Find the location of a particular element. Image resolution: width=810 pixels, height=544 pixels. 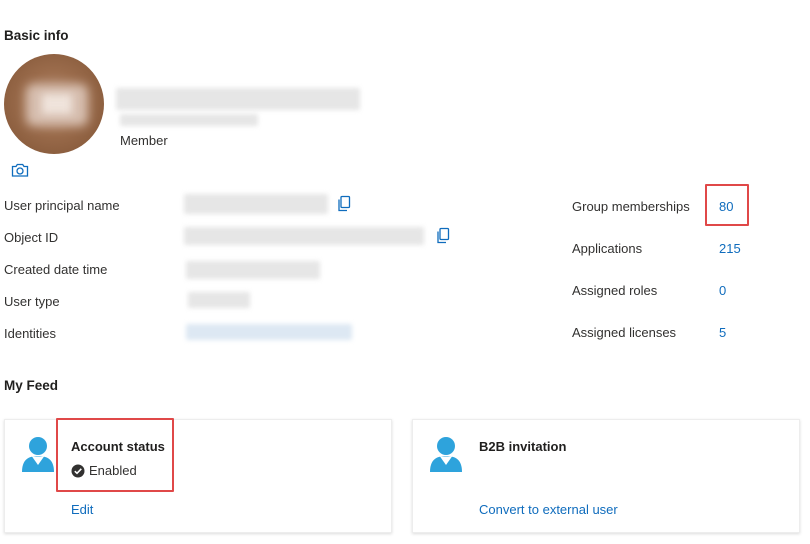

basic-info-heading: Basic info is located at coordinates (36, 35).